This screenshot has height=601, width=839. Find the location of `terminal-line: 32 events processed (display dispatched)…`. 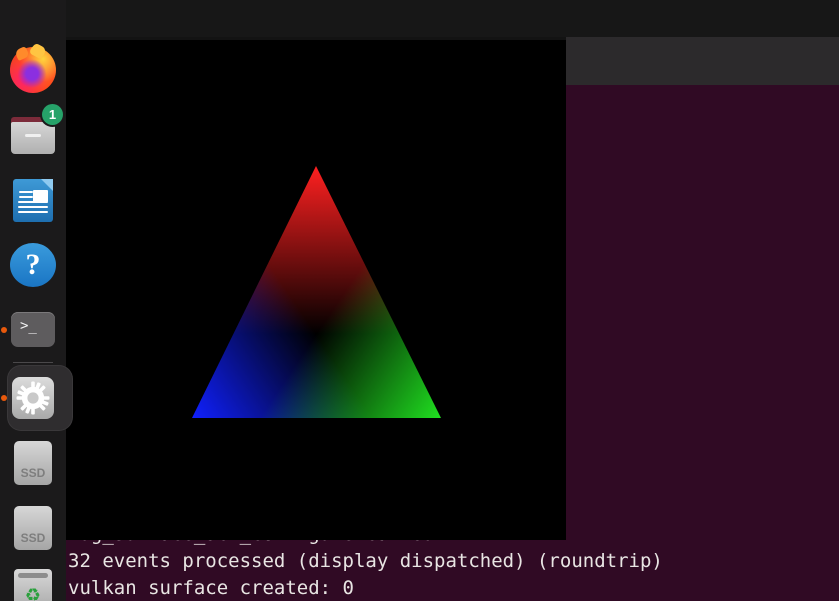

terminal-line: 32 events processed (display dispatched)… is located at coordinates (365, 561).